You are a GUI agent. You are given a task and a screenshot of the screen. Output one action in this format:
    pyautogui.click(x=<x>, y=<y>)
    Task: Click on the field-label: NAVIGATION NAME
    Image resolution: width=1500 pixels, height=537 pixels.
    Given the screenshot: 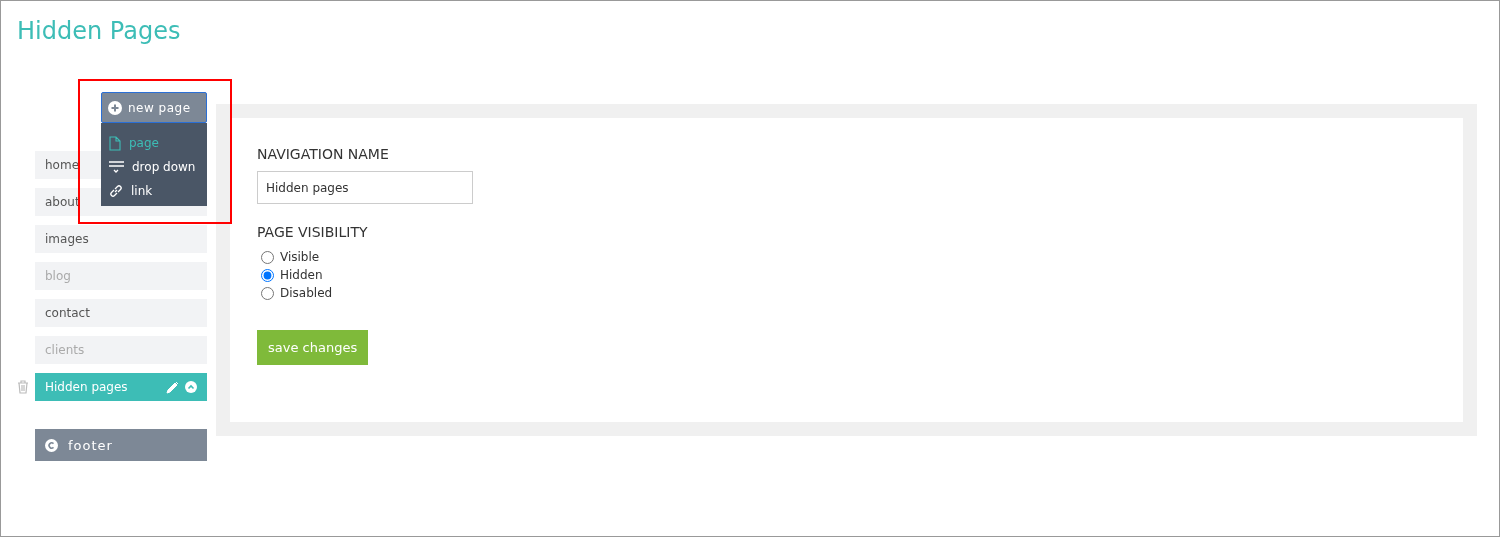 What is the action you would take?
    pyautogui.click(x=323, y=154)
    